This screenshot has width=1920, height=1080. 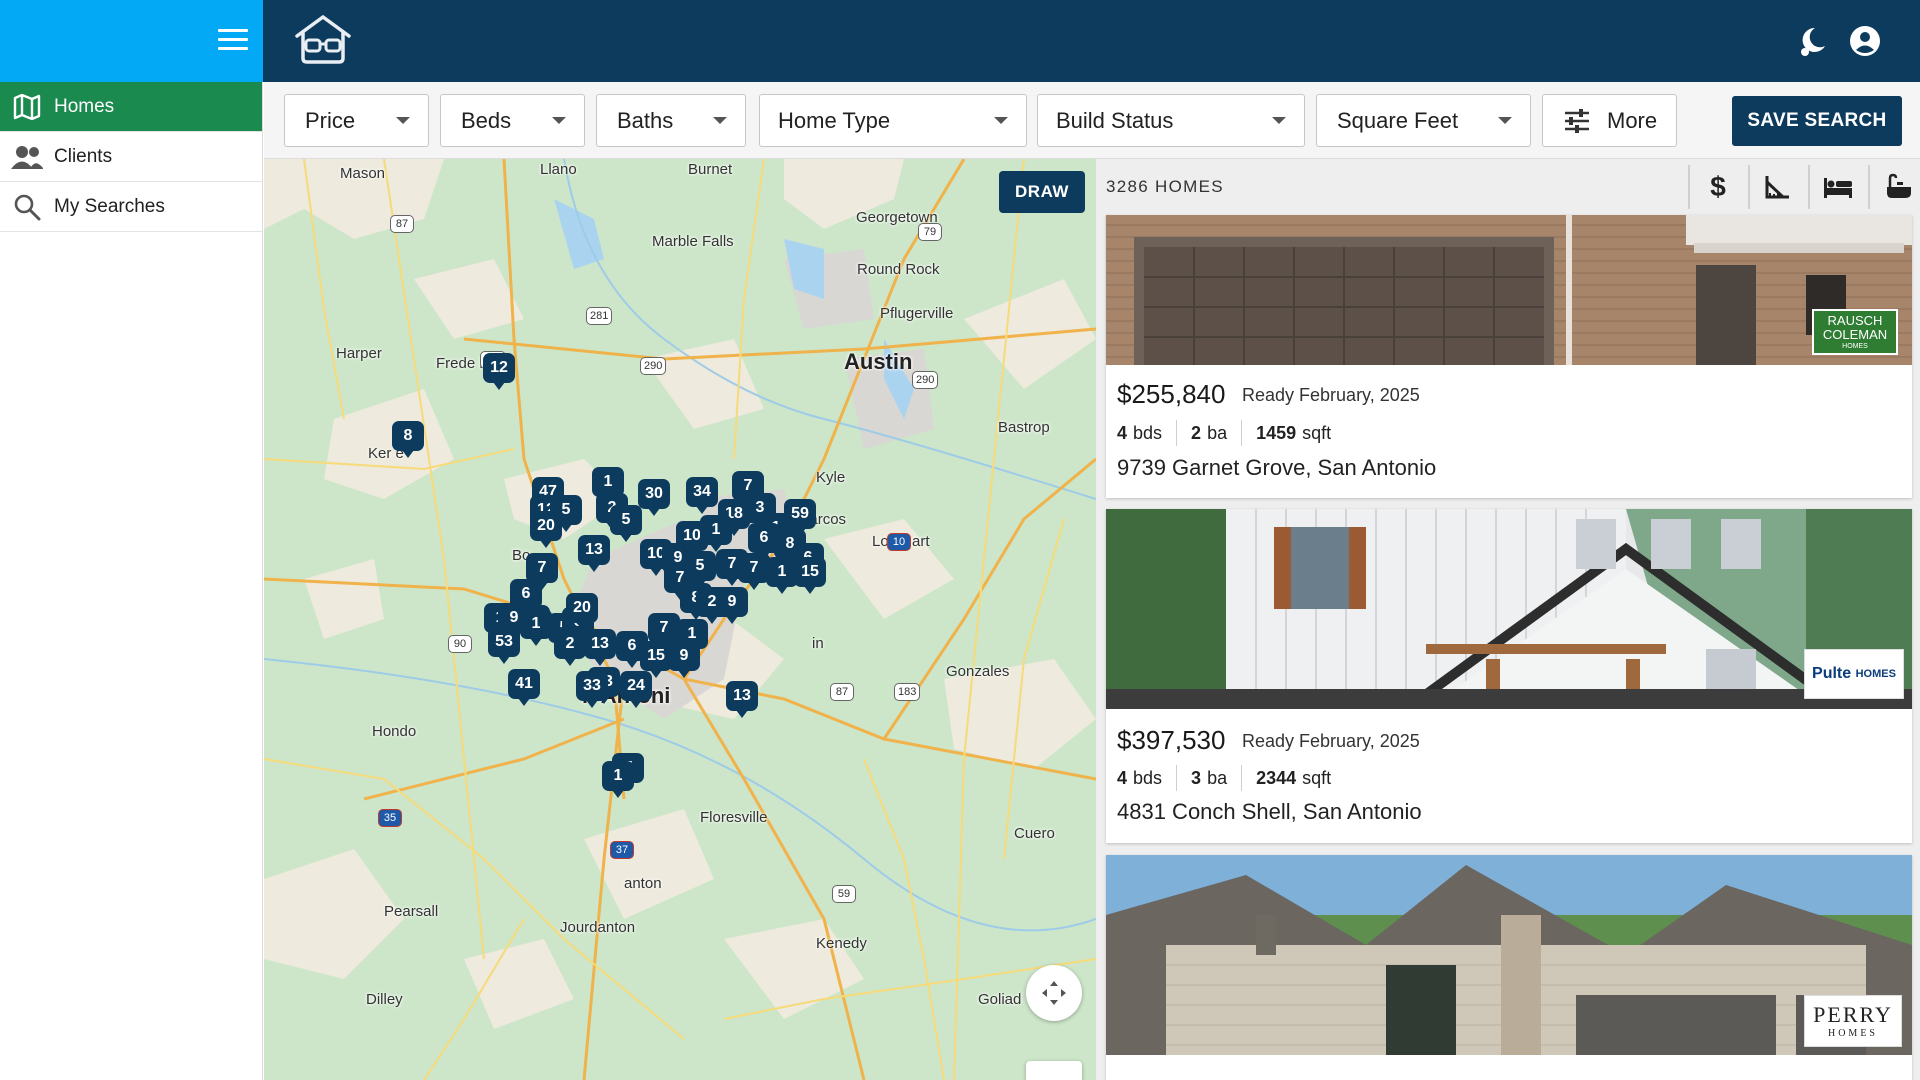 What do you see at coordinates (734, 817) in the screenshot?
I see `place-label: Floresville` at bounding box center [734, 817].